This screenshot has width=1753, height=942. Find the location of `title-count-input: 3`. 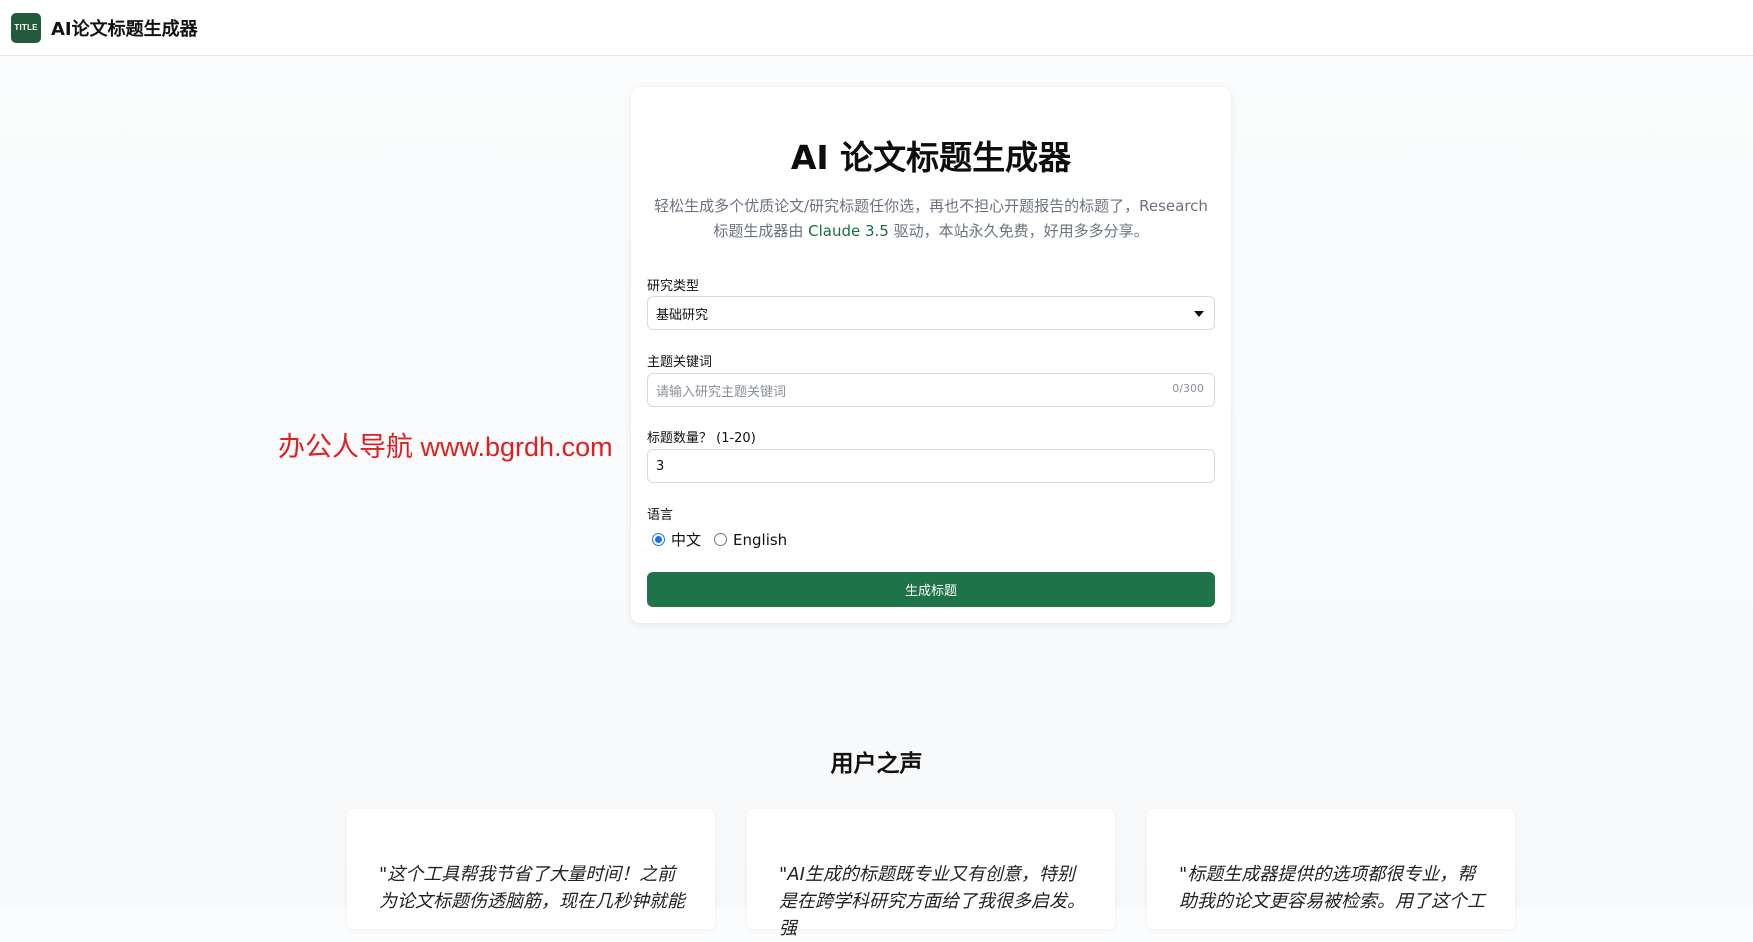

title-count-input: 3 is located at coordinates (931, 466).